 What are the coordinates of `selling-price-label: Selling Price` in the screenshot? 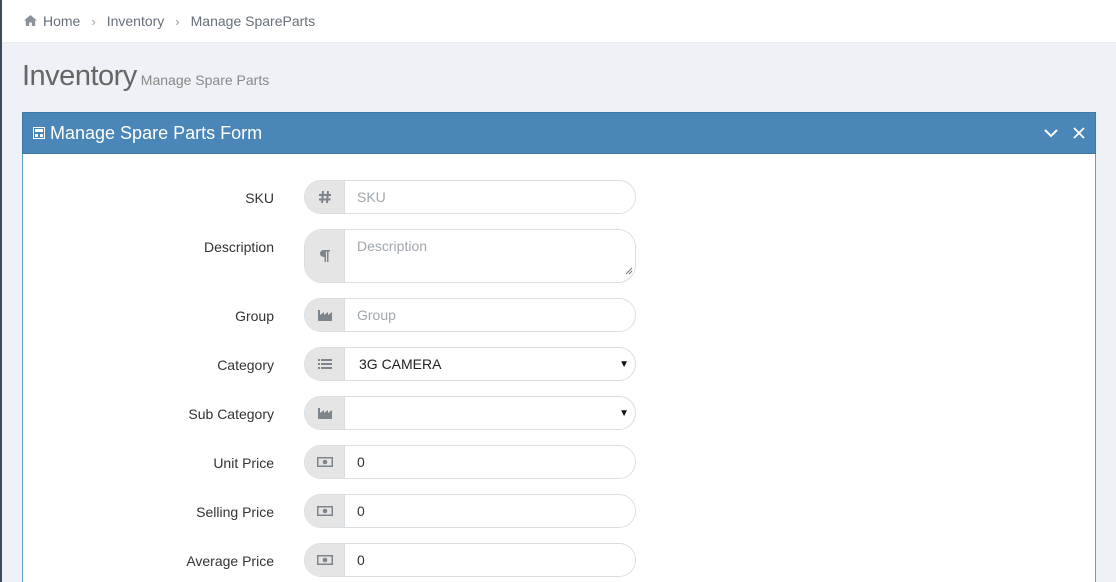 It's located at (235, 512).